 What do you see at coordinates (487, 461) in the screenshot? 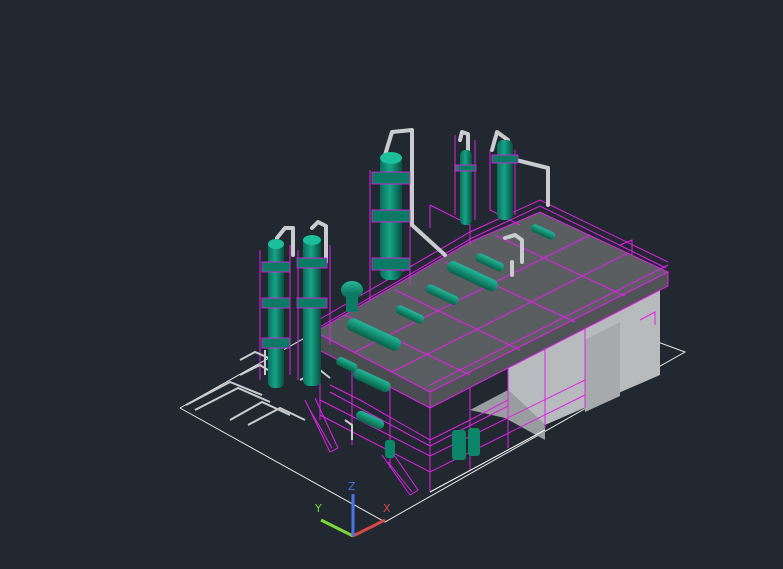
I see `ground-front-edge` at bounding box center [487, 461].